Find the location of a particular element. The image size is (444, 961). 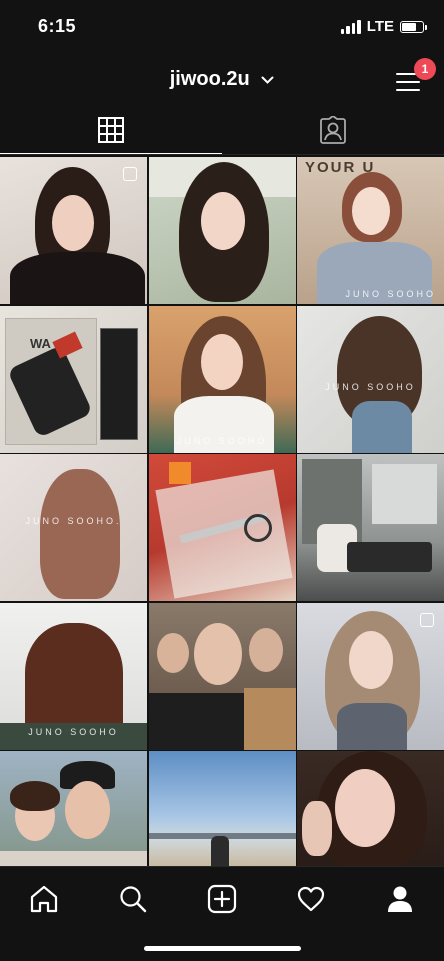

tab-tagged is located at coordinates (333, 130).